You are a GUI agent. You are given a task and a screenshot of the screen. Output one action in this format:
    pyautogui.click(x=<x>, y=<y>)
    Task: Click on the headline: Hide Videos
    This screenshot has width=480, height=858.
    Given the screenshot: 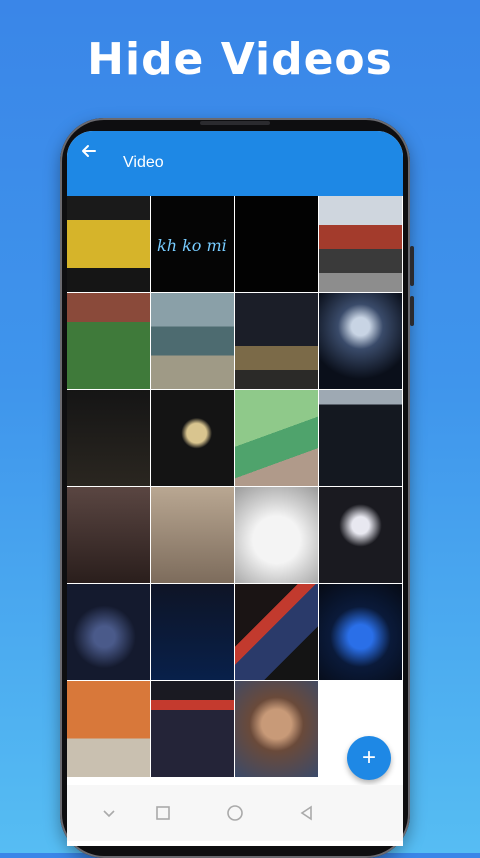 What is the action you would take?
    pyautogui.click(x=240, y=59)
    